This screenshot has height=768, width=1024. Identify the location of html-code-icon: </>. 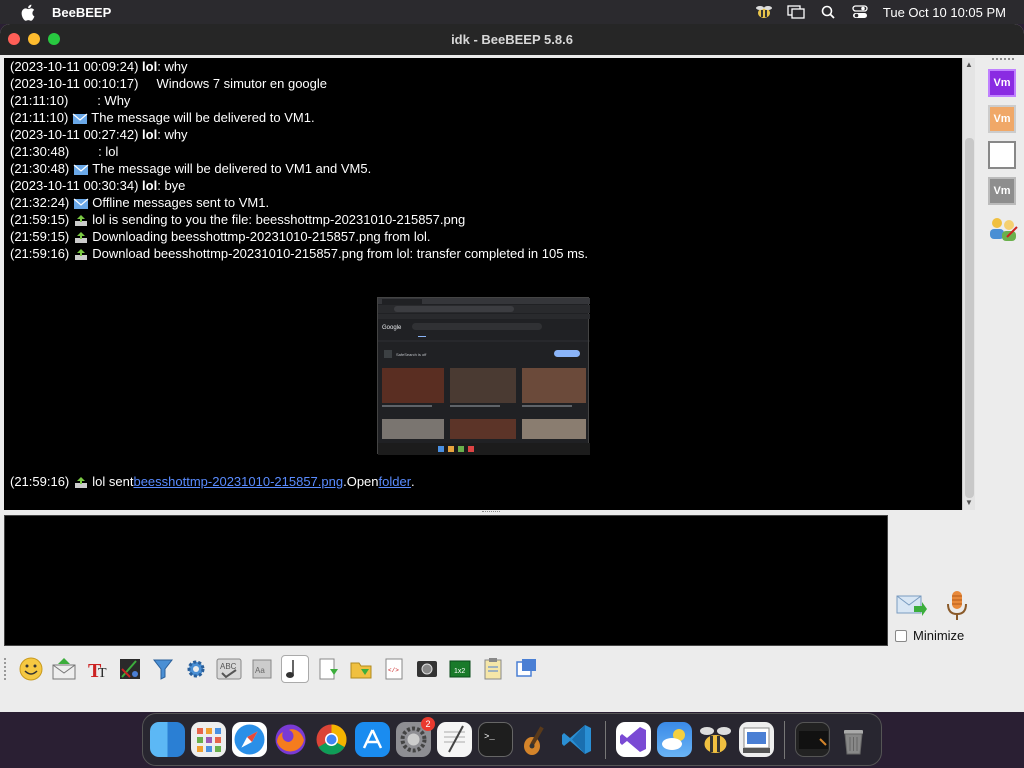
(394, 669).